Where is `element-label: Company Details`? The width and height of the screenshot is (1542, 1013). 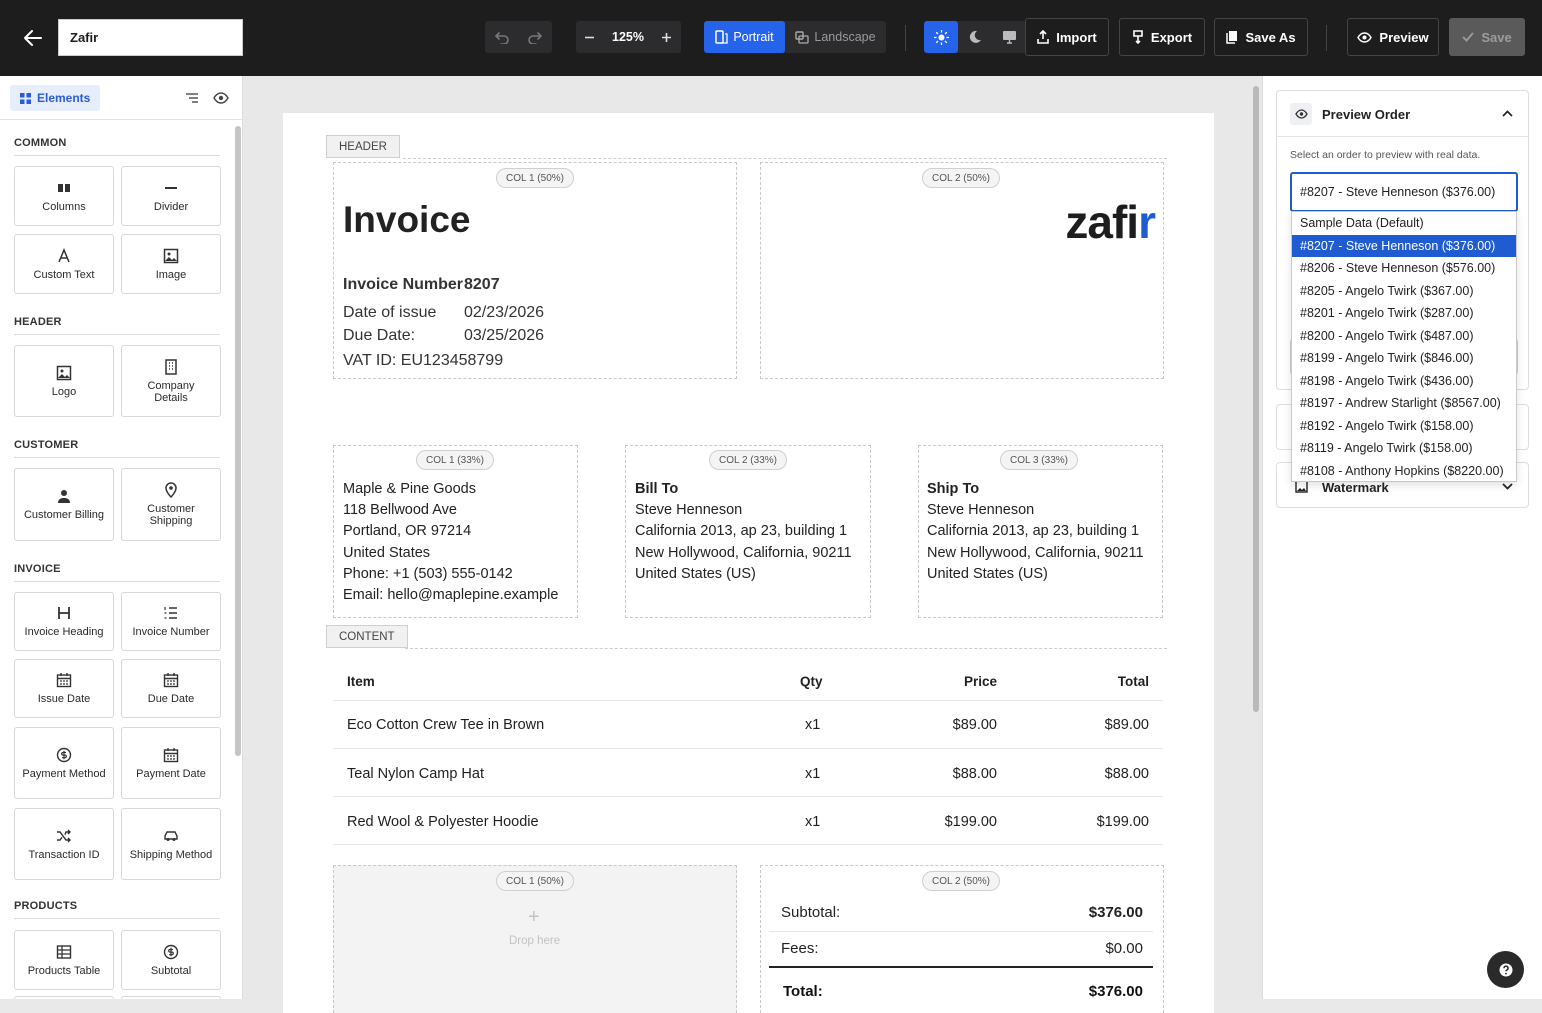 element-label: Company Details is located at coordinates (171, 391).